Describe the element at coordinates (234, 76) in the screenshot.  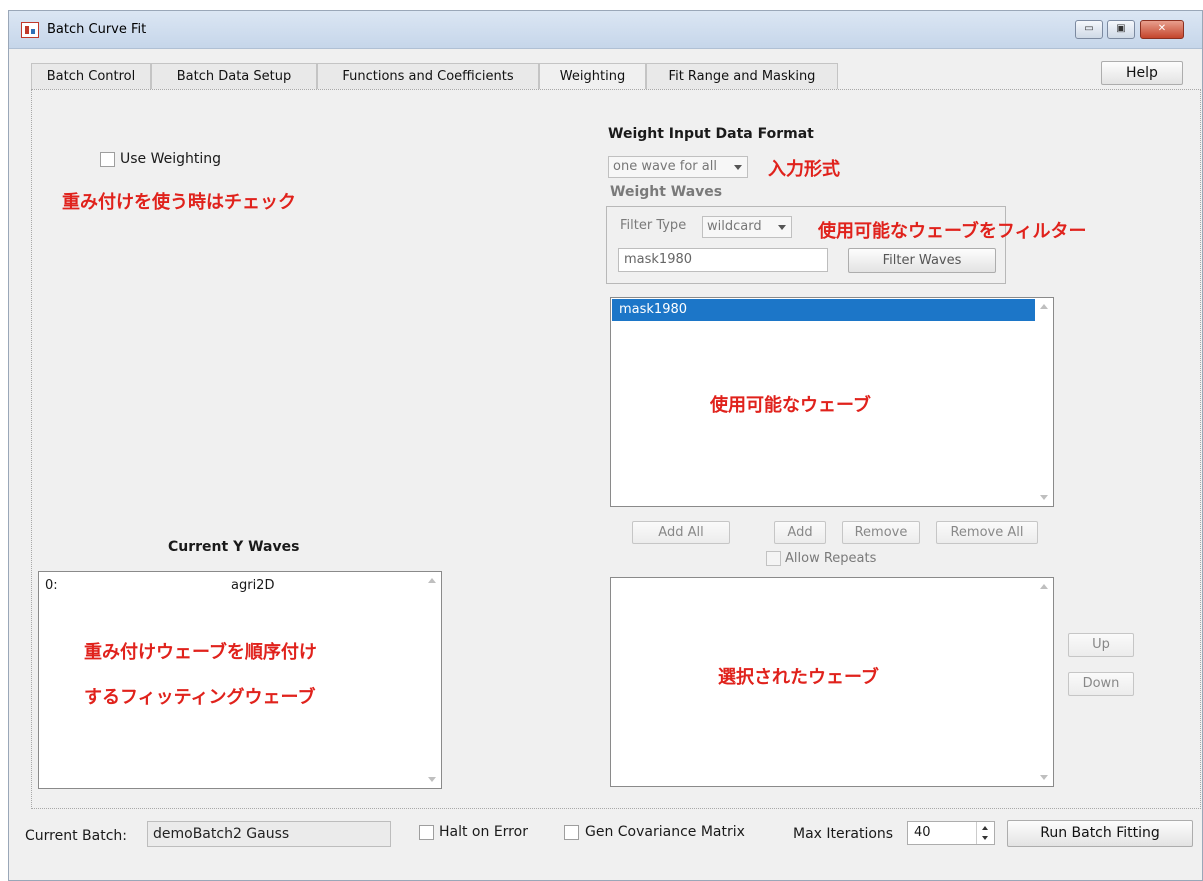
I see `tab-batch-data-setup: Batch Data Setup` at that location.